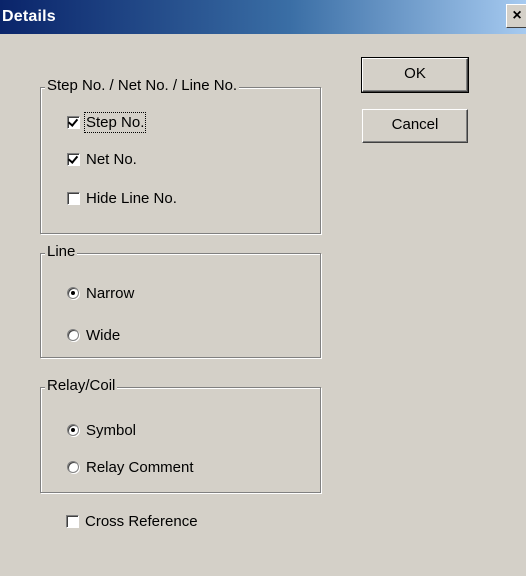 Image resolution: width=526 pixels, height=576 pixels. Describe the element at coordinates (81, 385) in the screenshot. I see `relay-coil-group-legend: Relay/Coil` at that location.